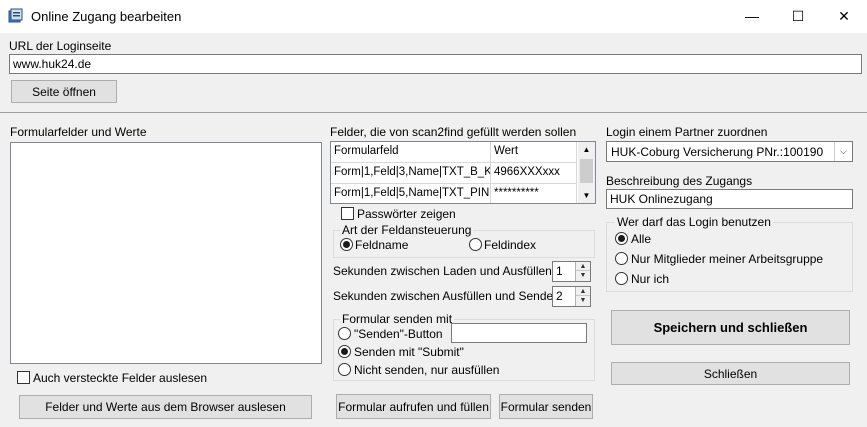  I want to click on radio-access-group-label: Nur Mitglieder meiner Arbeitsgruppe, so click(727, 259).